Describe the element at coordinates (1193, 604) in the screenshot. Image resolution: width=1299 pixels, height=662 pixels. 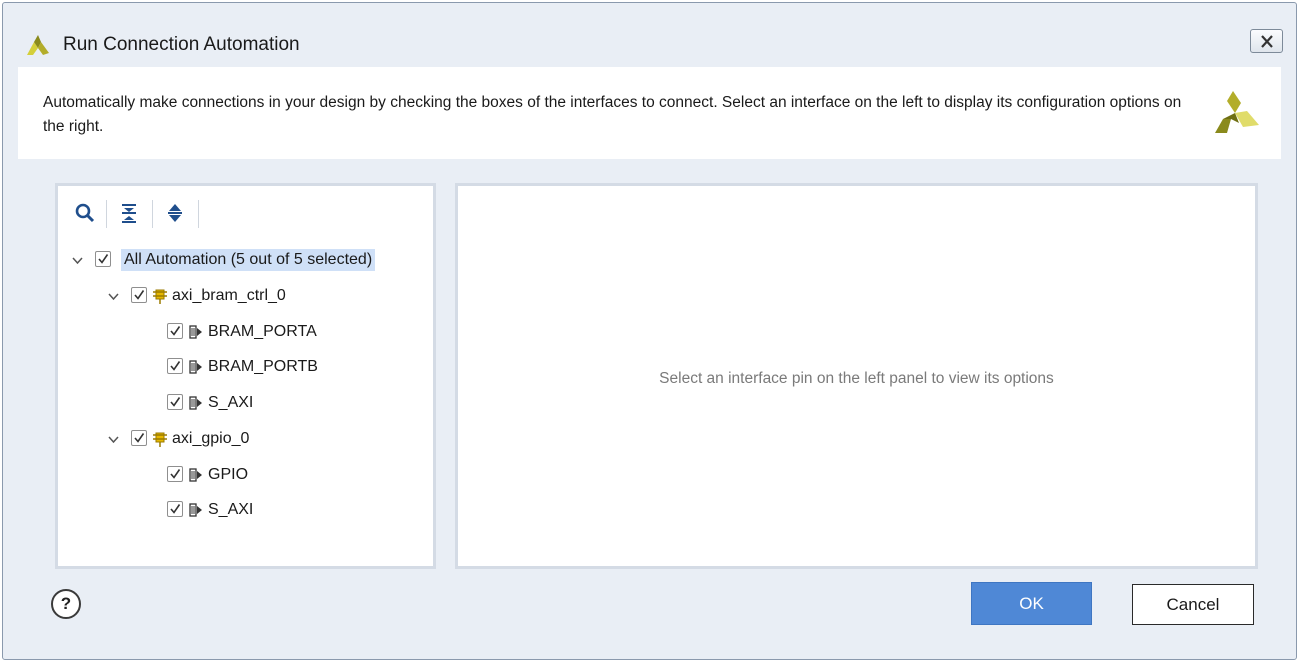
I see `cancel-button: Cancel` at that location.